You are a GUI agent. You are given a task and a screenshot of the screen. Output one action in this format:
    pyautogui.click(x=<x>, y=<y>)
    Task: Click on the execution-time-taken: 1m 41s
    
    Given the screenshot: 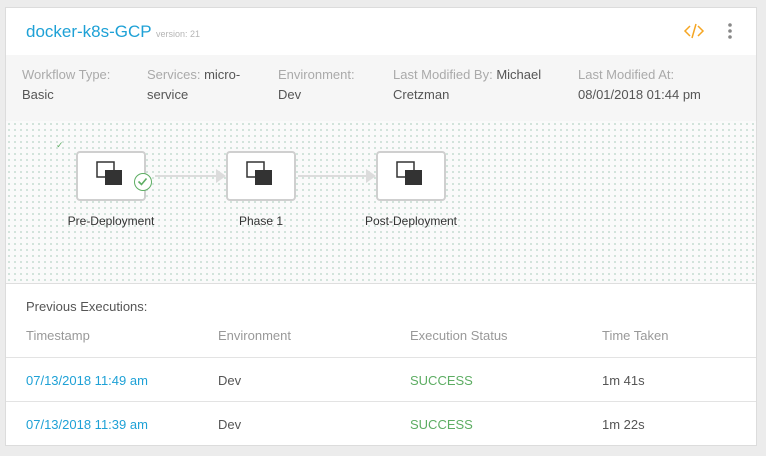 What is the action you would take?
    pyautogui.click(x=623, y=380)
    